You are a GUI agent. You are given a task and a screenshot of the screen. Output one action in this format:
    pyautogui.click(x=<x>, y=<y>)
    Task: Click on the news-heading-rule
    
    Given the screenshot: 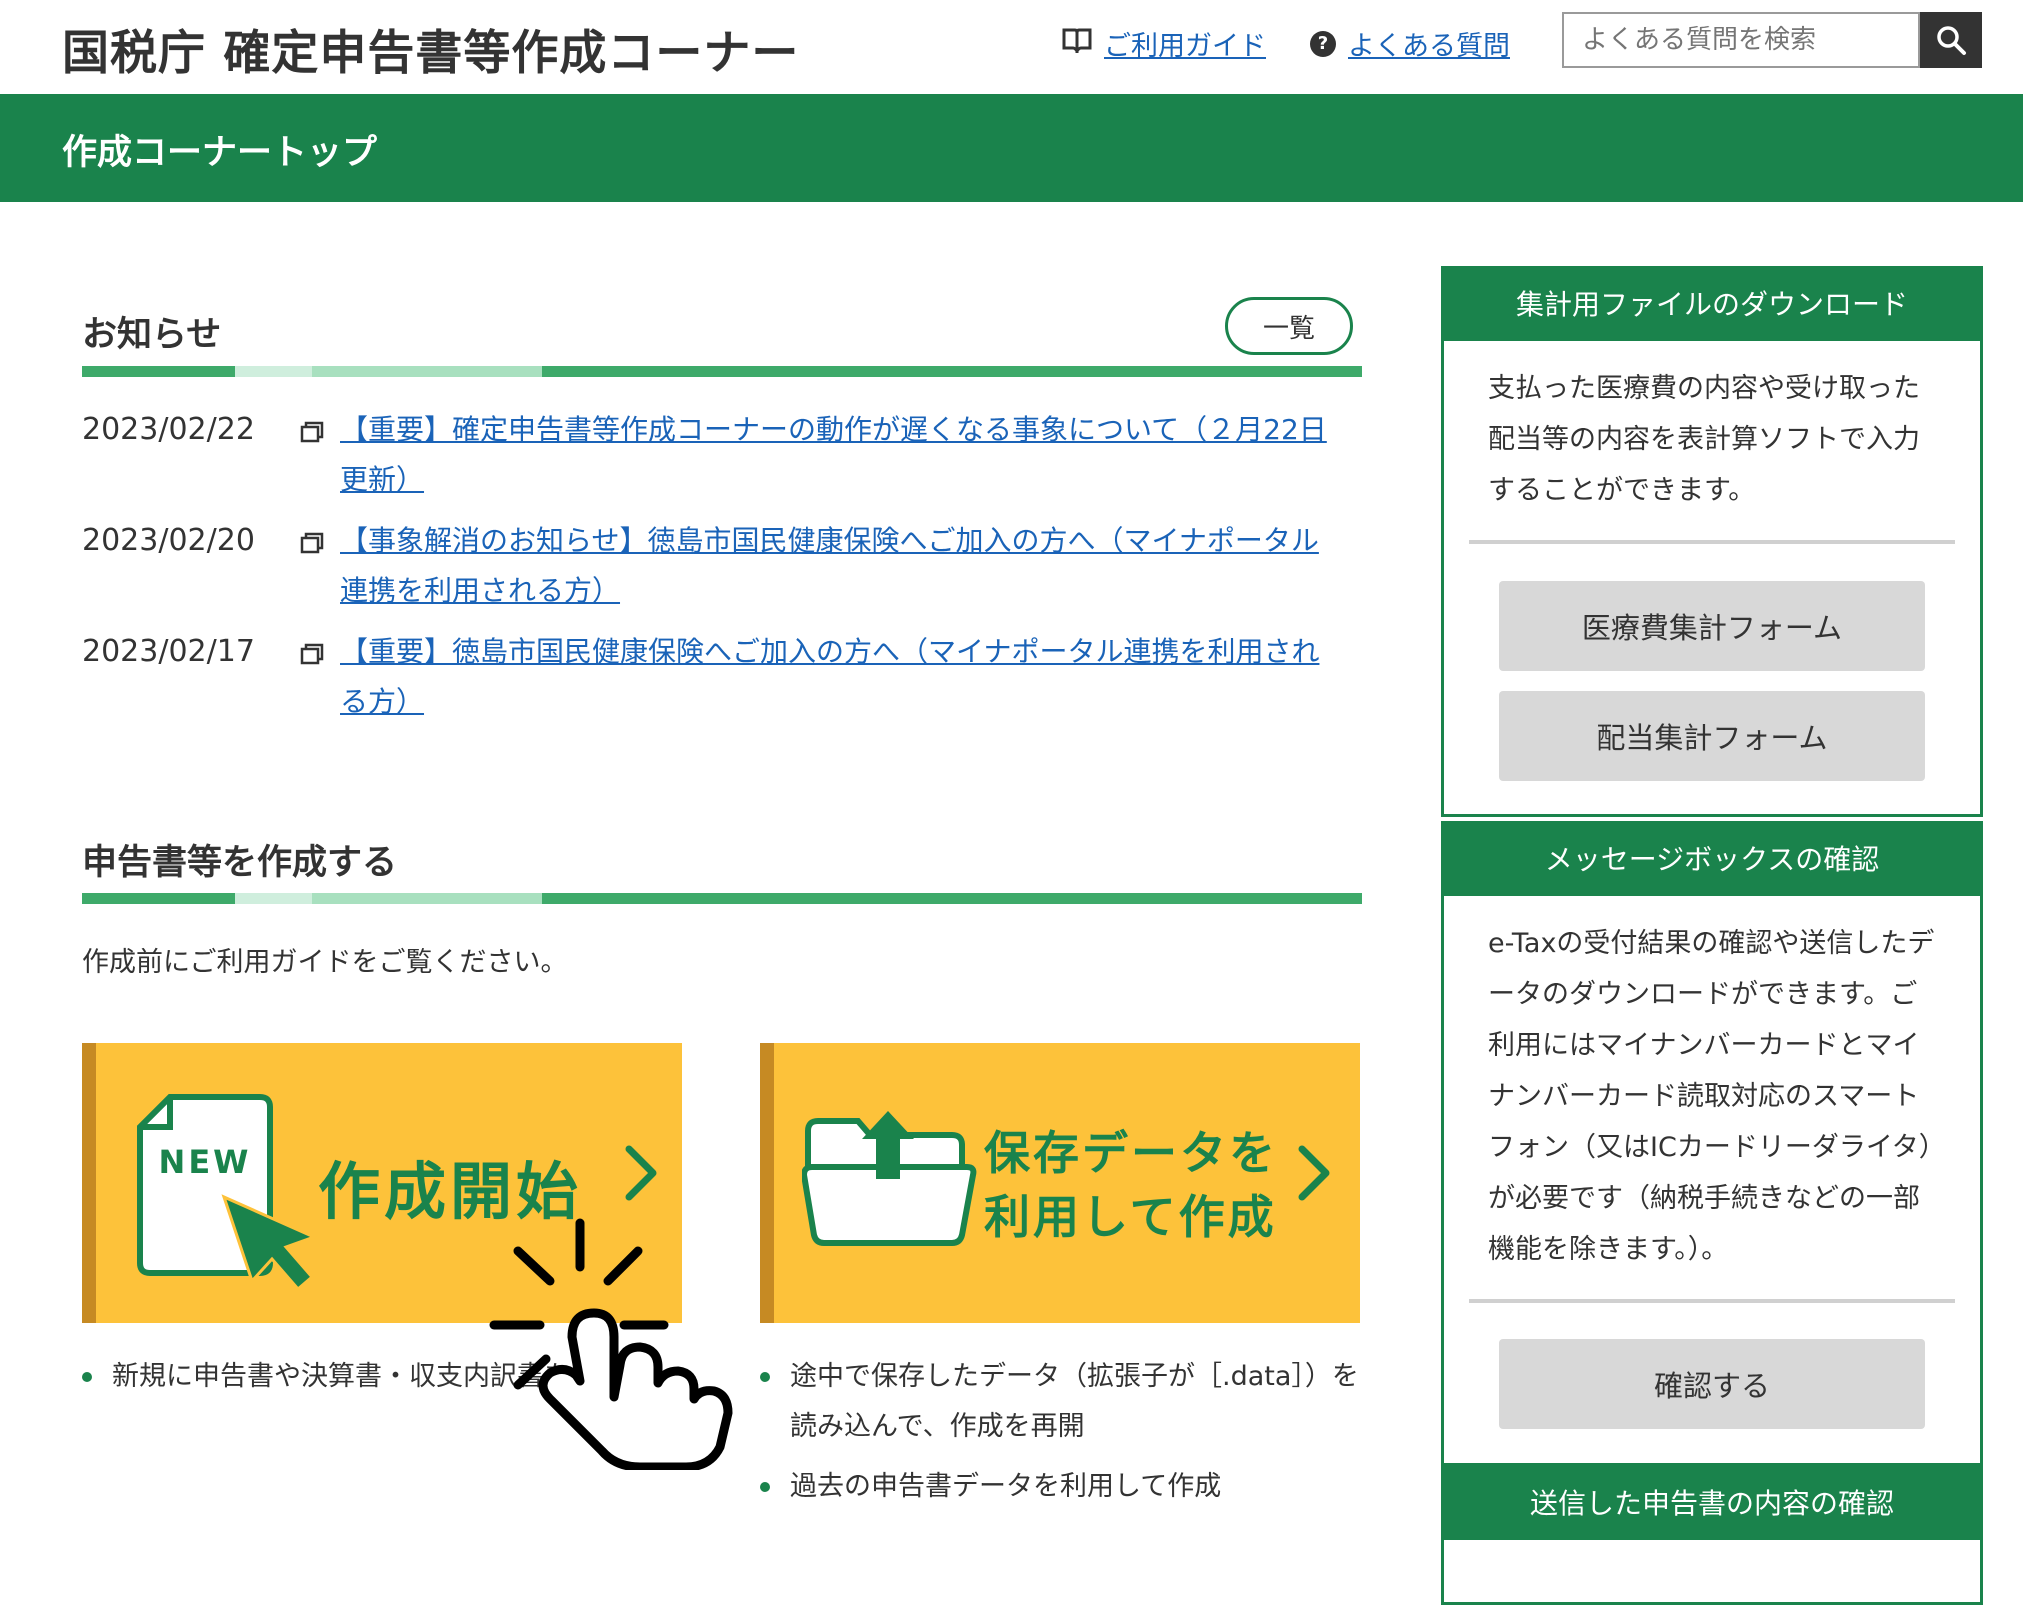 What is the action you would take?
    pyautogui.click(x=722, y=371)
    